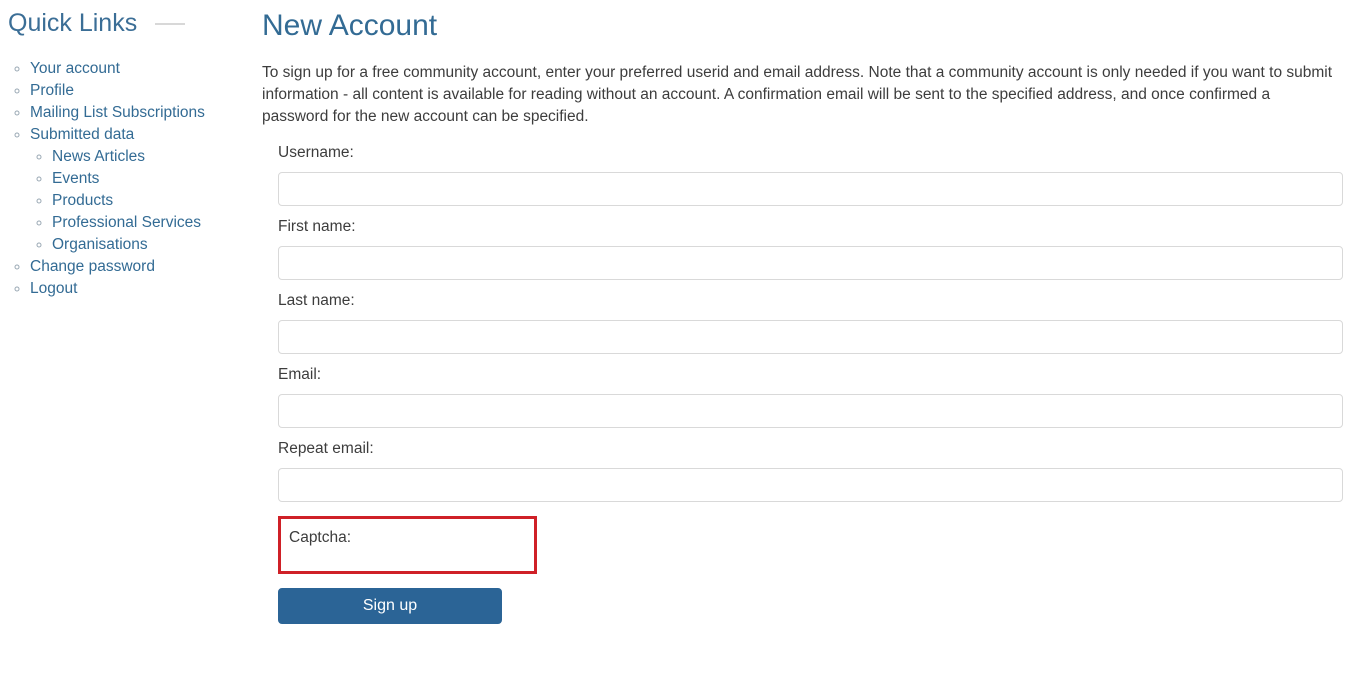 This screenshot has height=675, width=1357. I want to click on field-email: Email:, so click(810, 396).